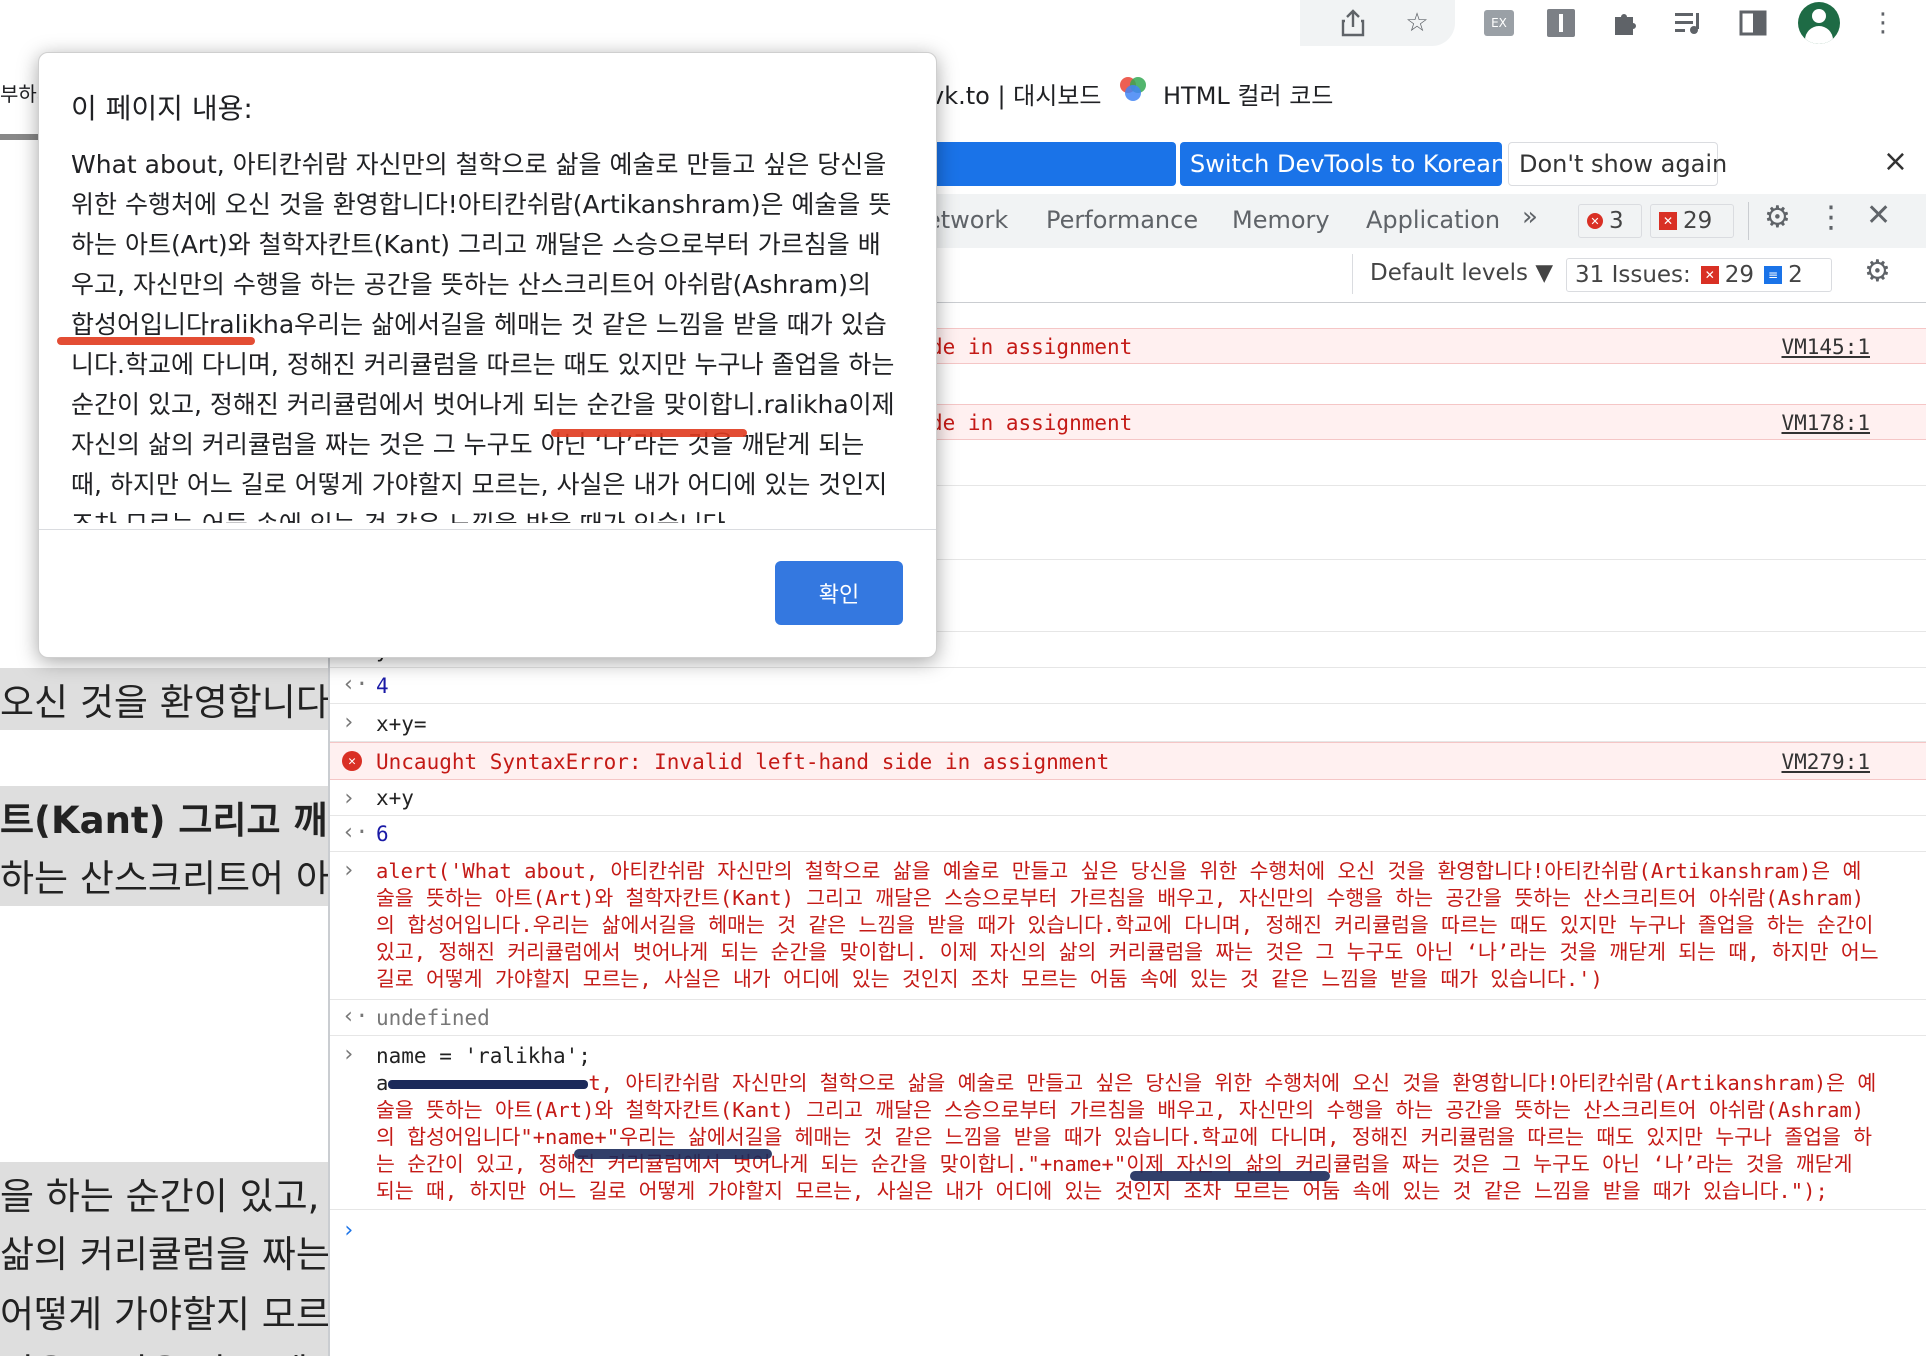 Image resolution: width=1926 pixels, height=1356 pixels. I want to click on ok-button: 확인, so click(839, 593).